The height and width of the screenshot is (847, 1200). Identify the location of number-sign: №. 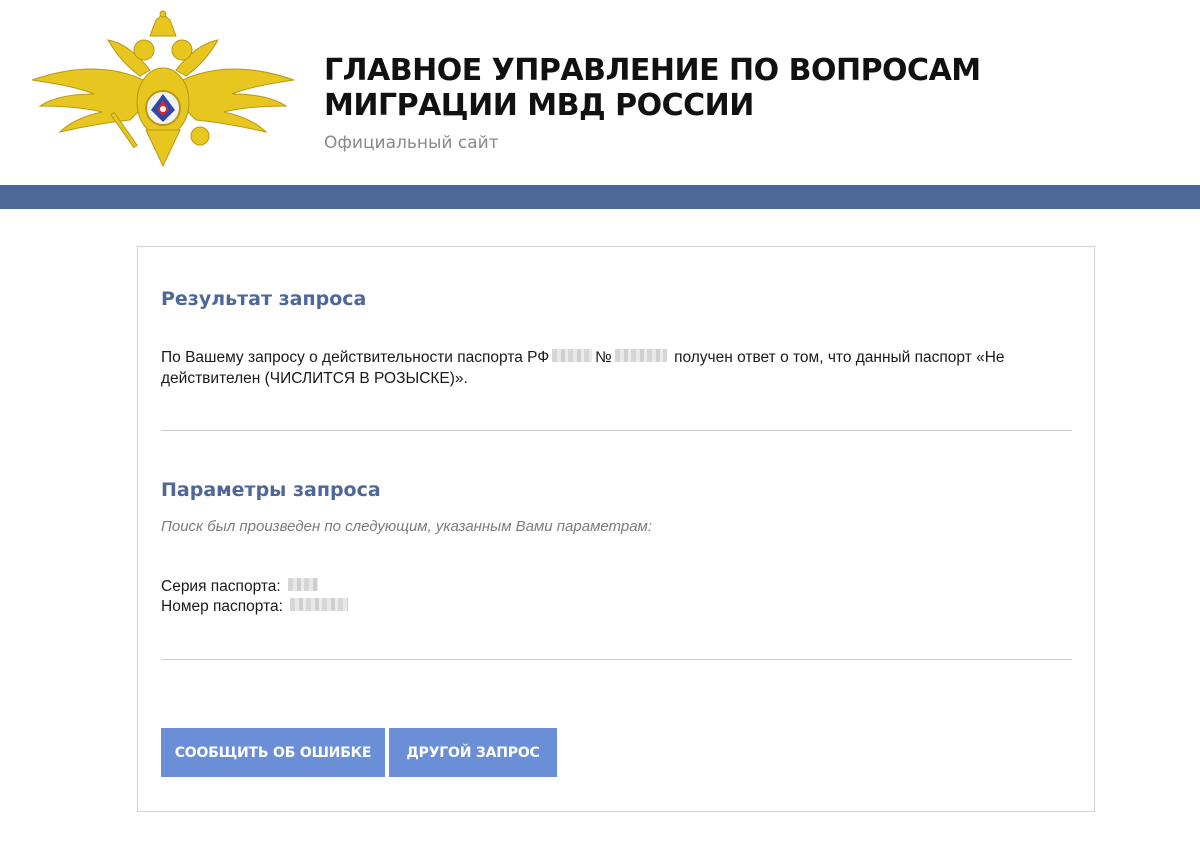
(603, 357).